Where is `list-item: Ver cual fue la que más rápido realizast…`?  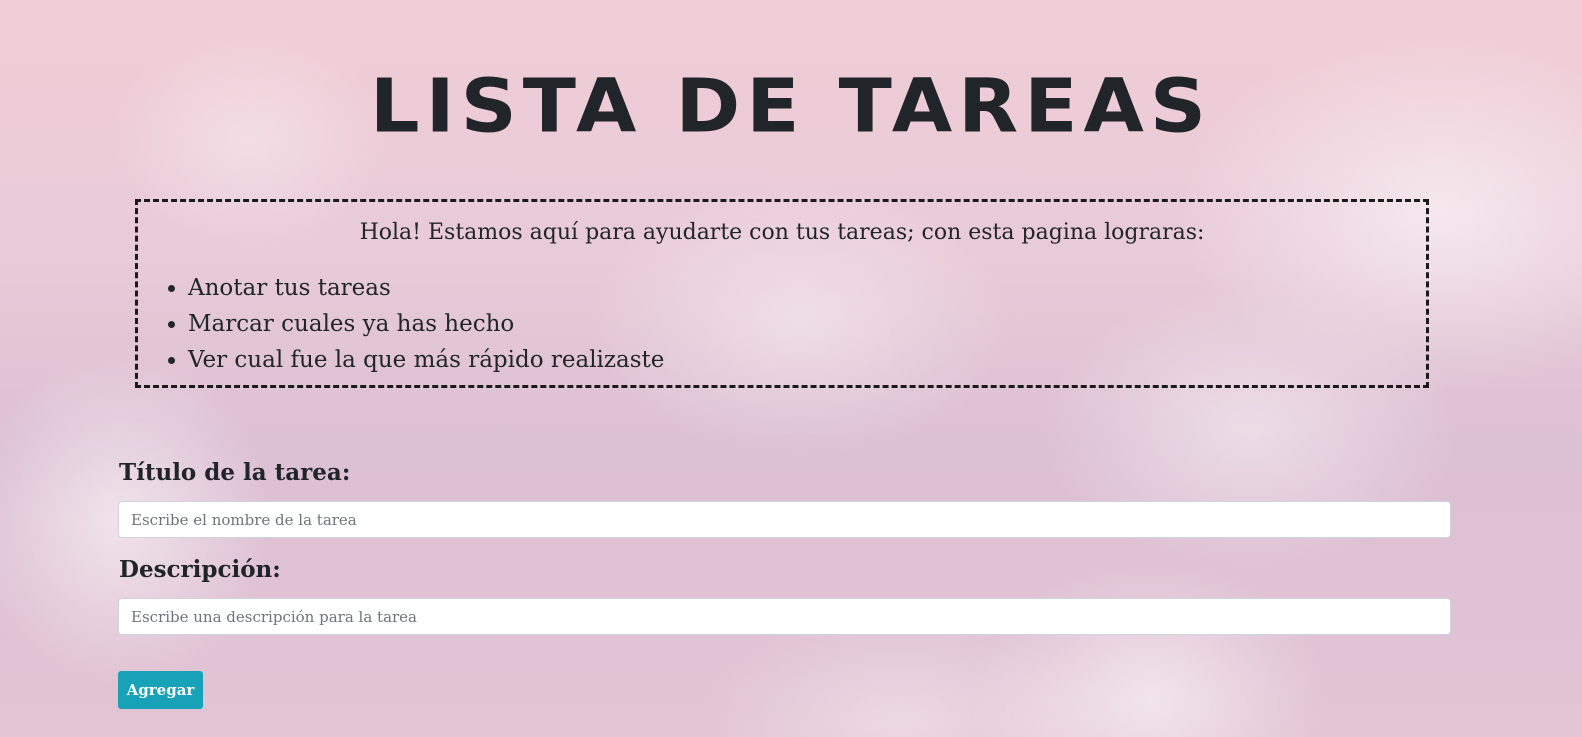
list-item: Ver cual fue la que más rápido realizast… is located at coordinates (426, 360).